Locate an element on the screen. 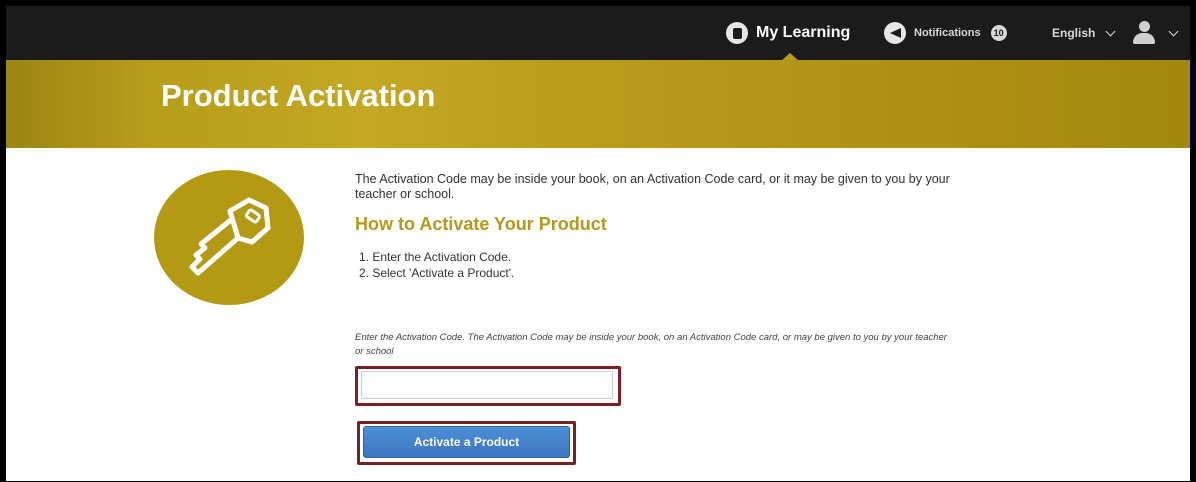 The width and height of the screenshot is (1196, 482). nav-my-learning: My Learning is located at coordinates (788, 33).